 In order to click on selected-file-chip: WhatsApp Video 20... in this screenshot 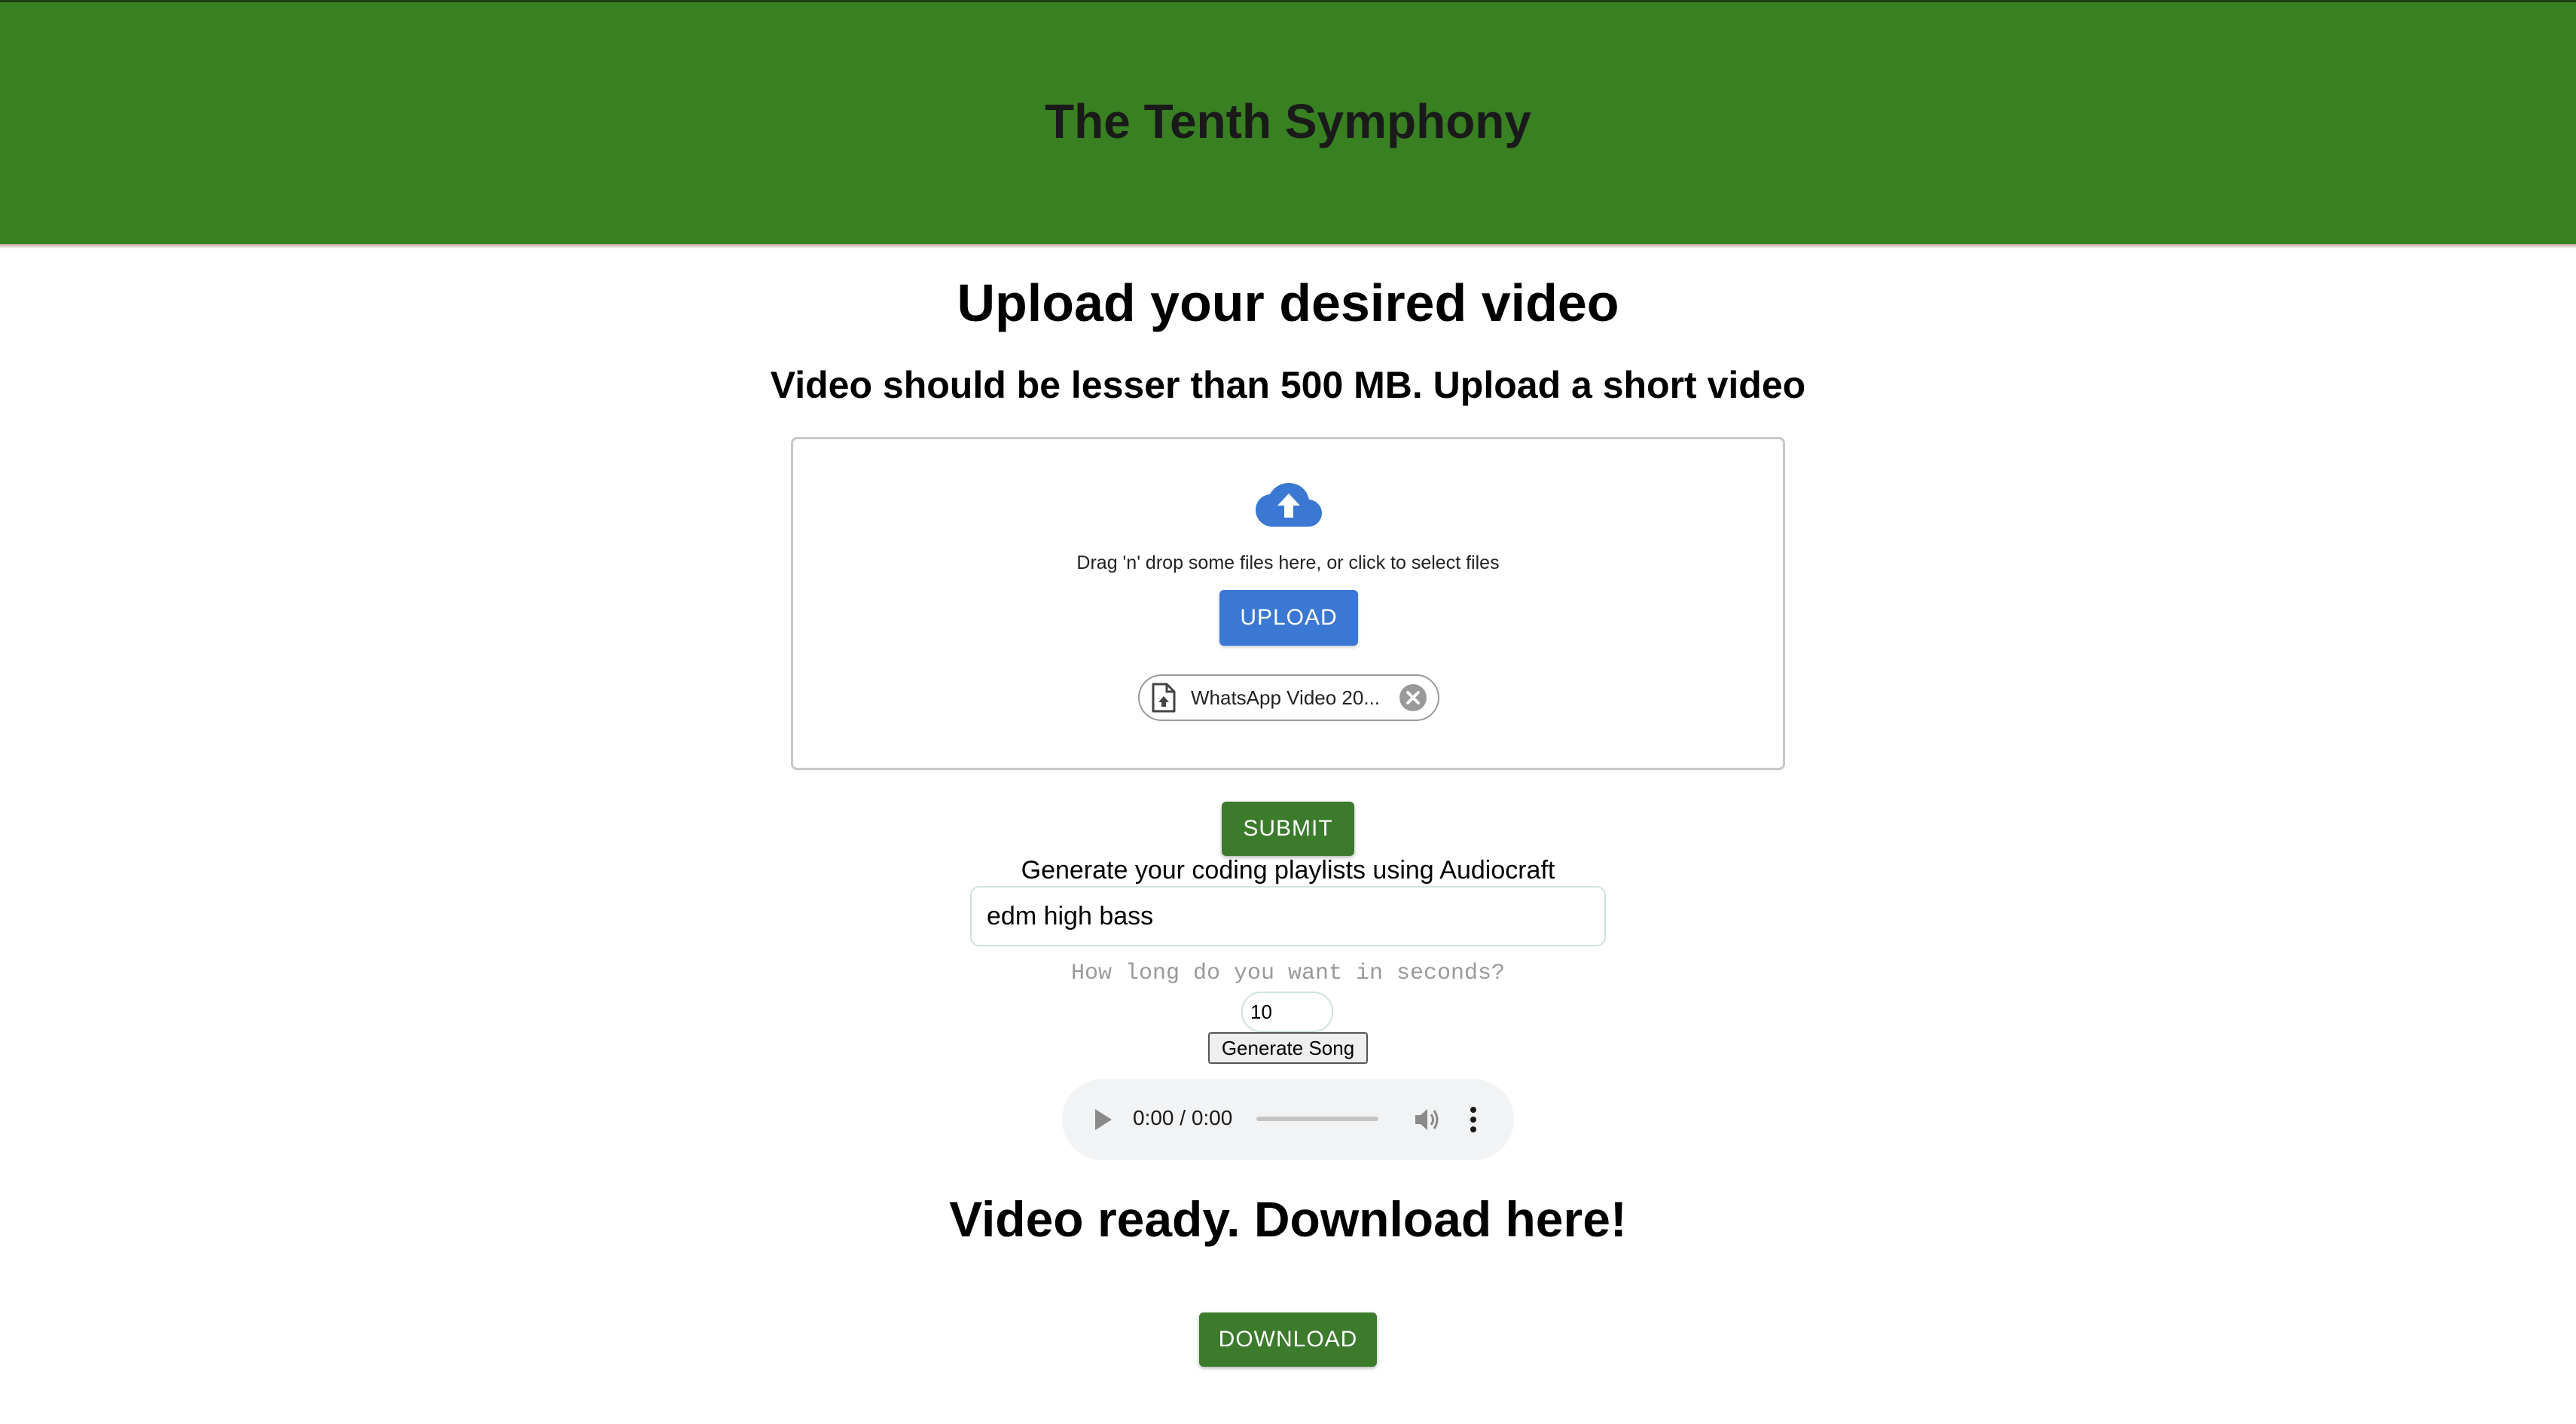, I will do `click(1288, 697)`.